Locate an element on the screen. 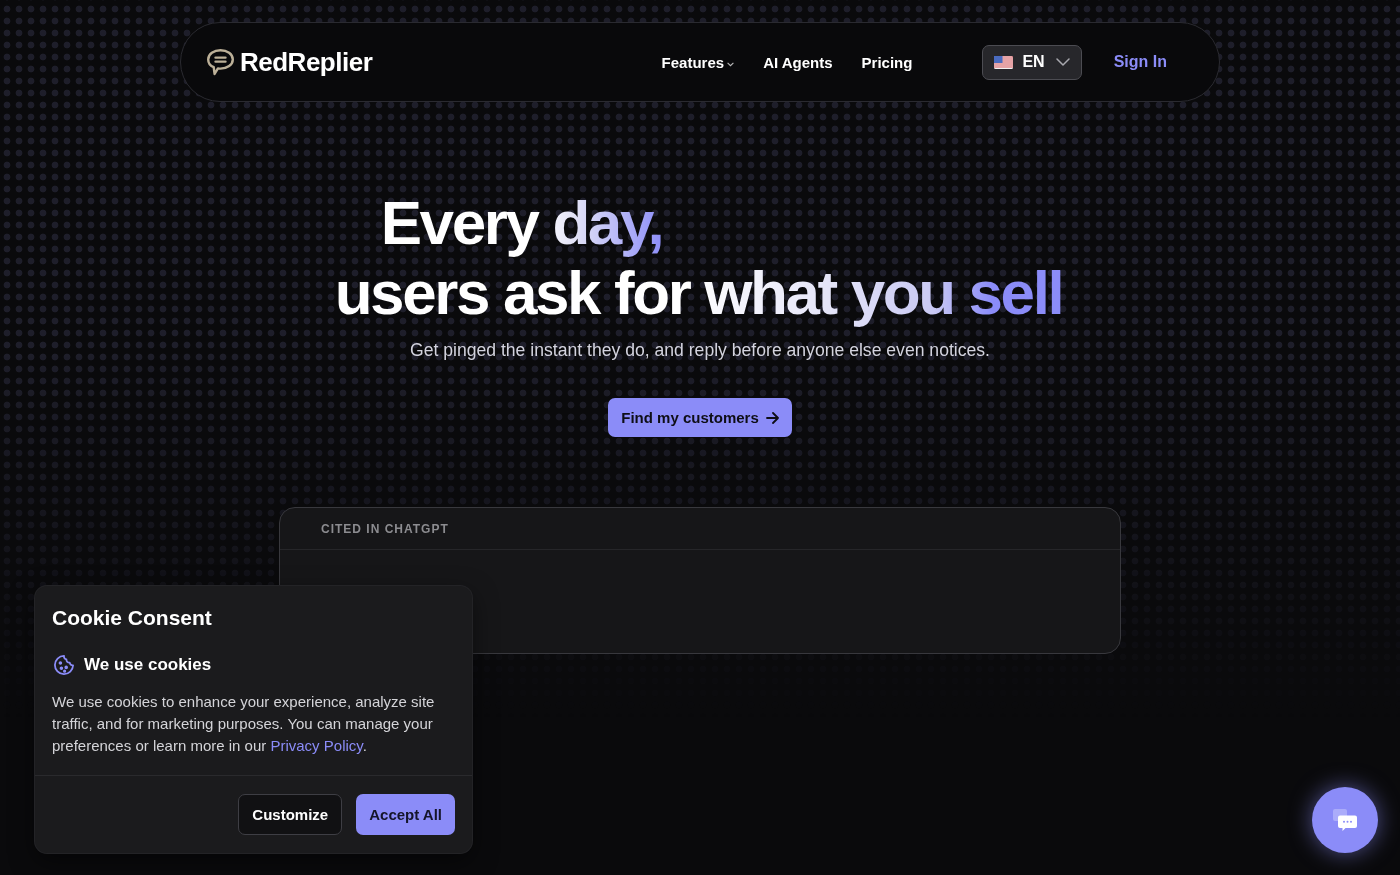 This screenshot has width=1400, height=875. chat-bubbles-icon is located at coordinates (1345, 820).